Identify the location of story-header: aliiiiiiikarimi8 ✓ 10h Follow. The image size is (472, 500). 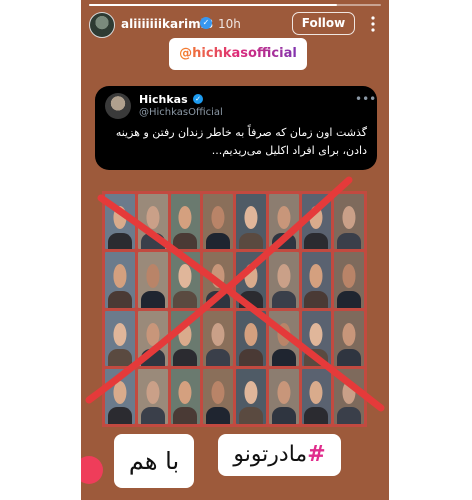
(235, 25).